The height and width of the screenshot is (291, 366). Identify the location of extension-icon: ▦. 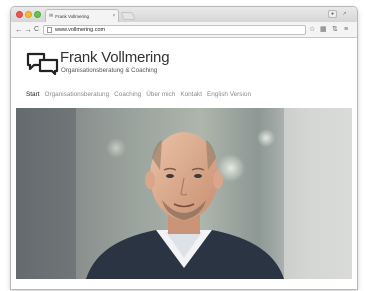
(323, 30).